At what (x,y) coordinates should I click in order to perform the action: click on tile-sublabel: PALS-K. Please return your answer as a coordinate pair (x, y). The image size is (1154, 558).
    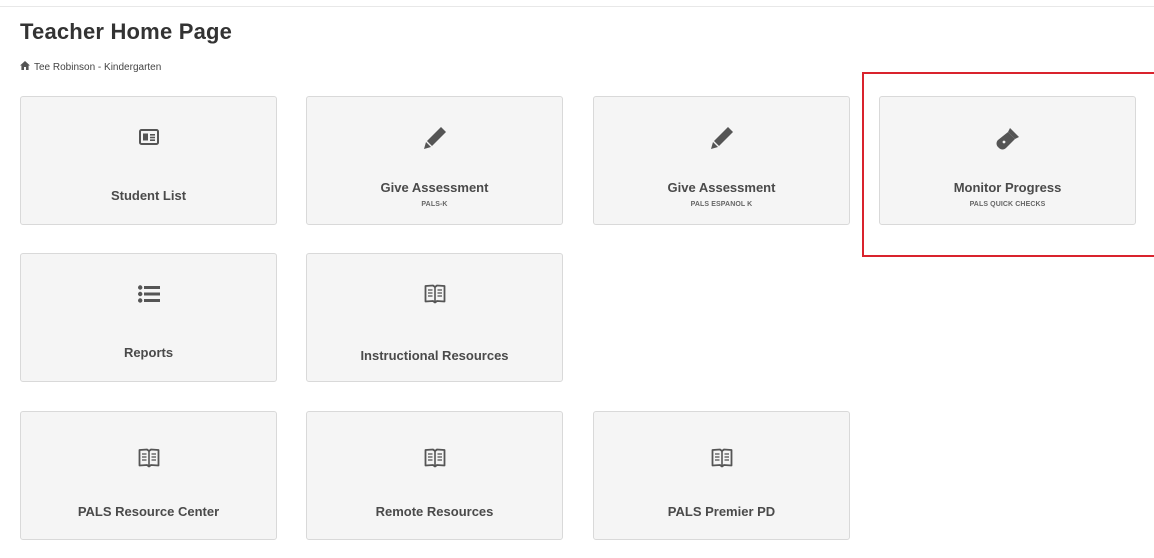
    Looking at the image, I should click on (434, 204).